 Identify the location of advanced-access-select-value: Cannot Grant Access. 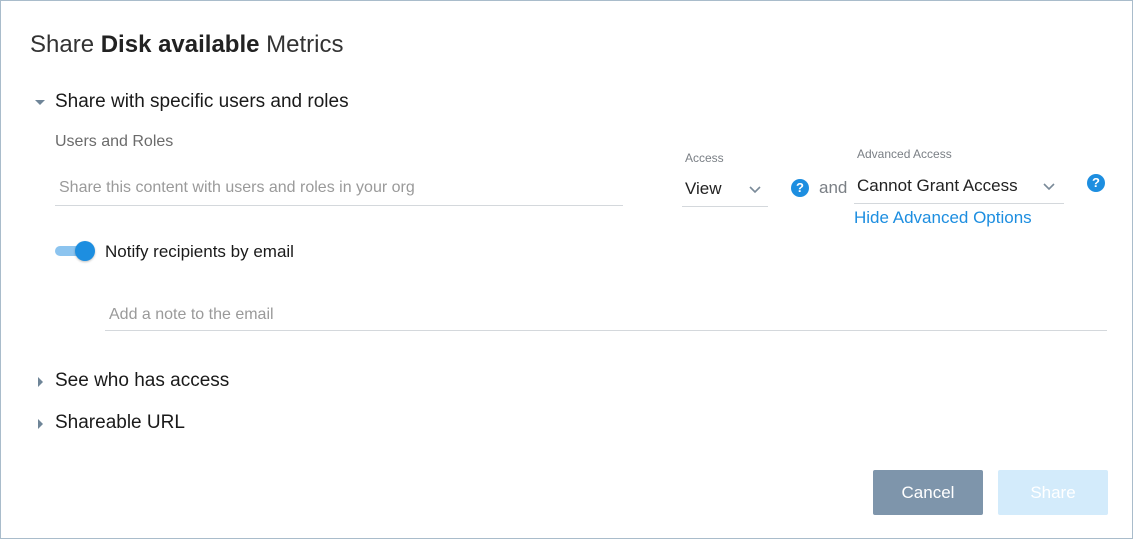
(937, 185).